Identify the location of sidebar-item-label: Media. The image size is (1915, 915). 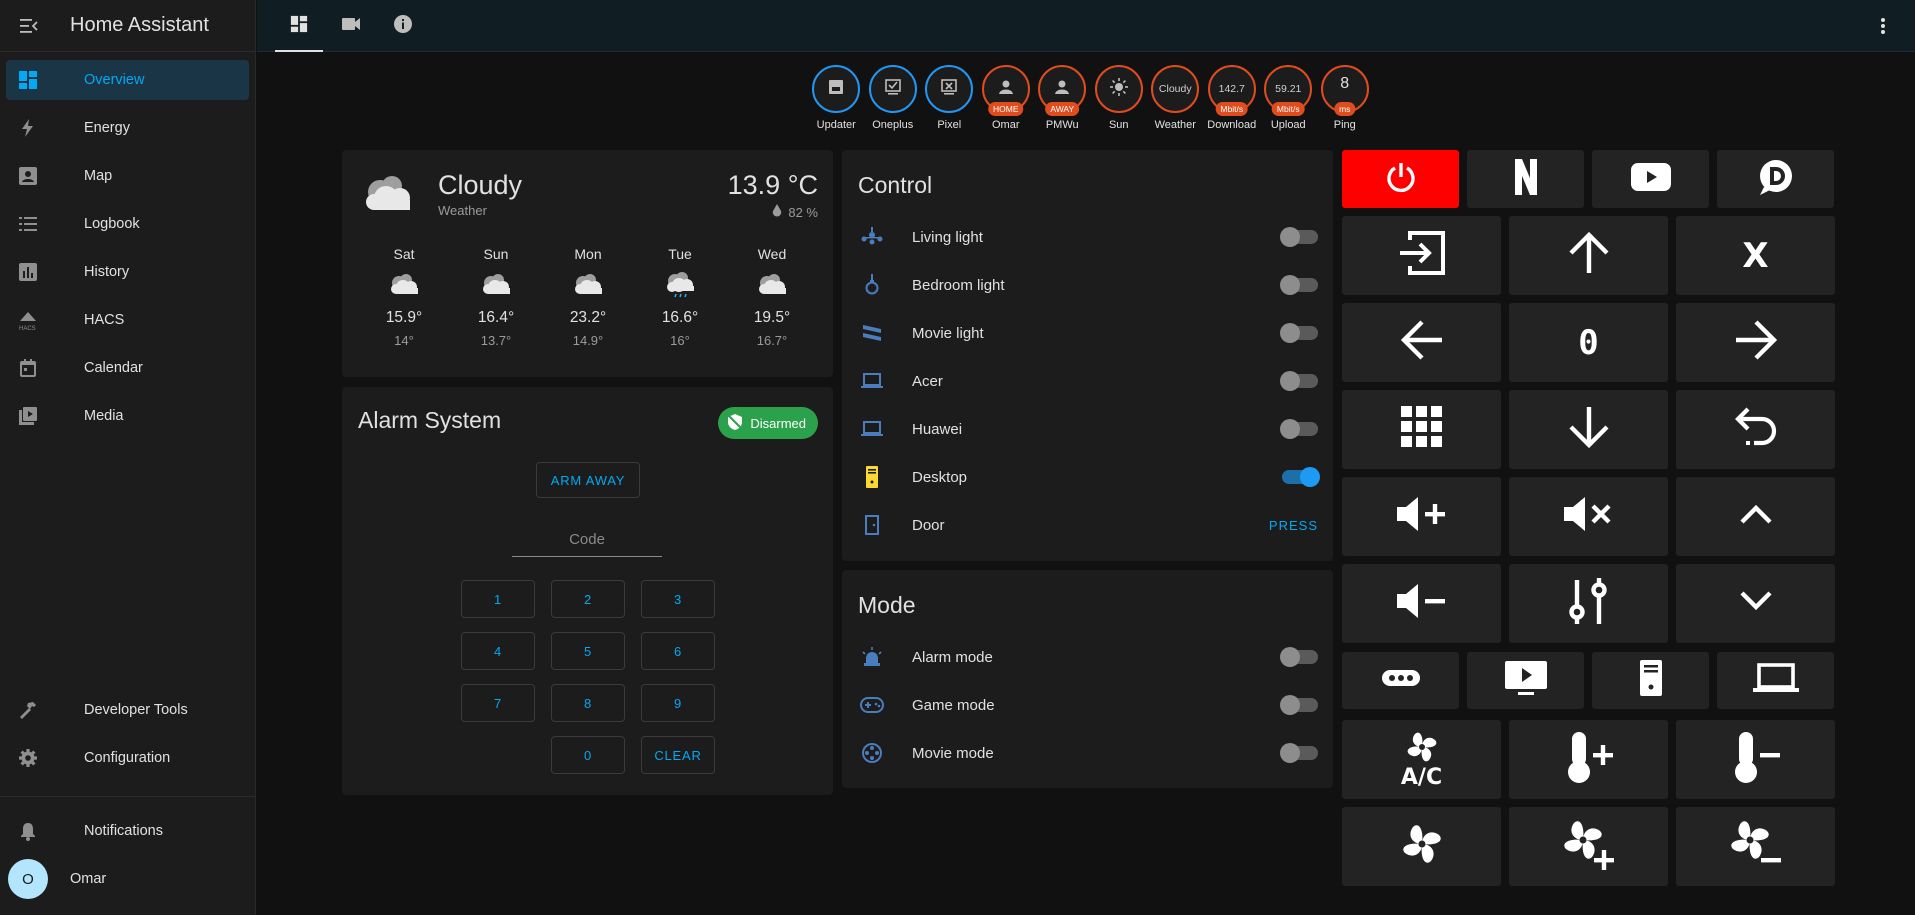
(104, 416).